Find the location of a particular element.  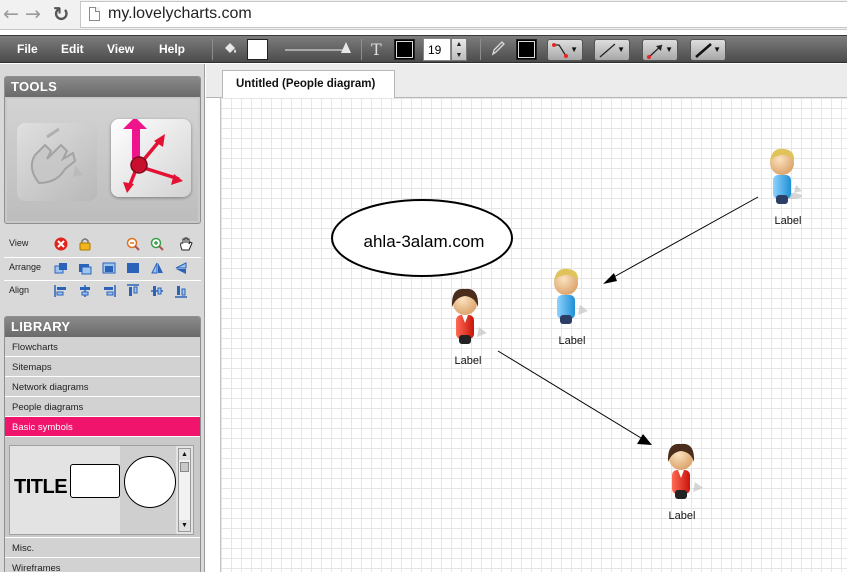

line-style-button: ▼ is located at coordinates (612, 50).